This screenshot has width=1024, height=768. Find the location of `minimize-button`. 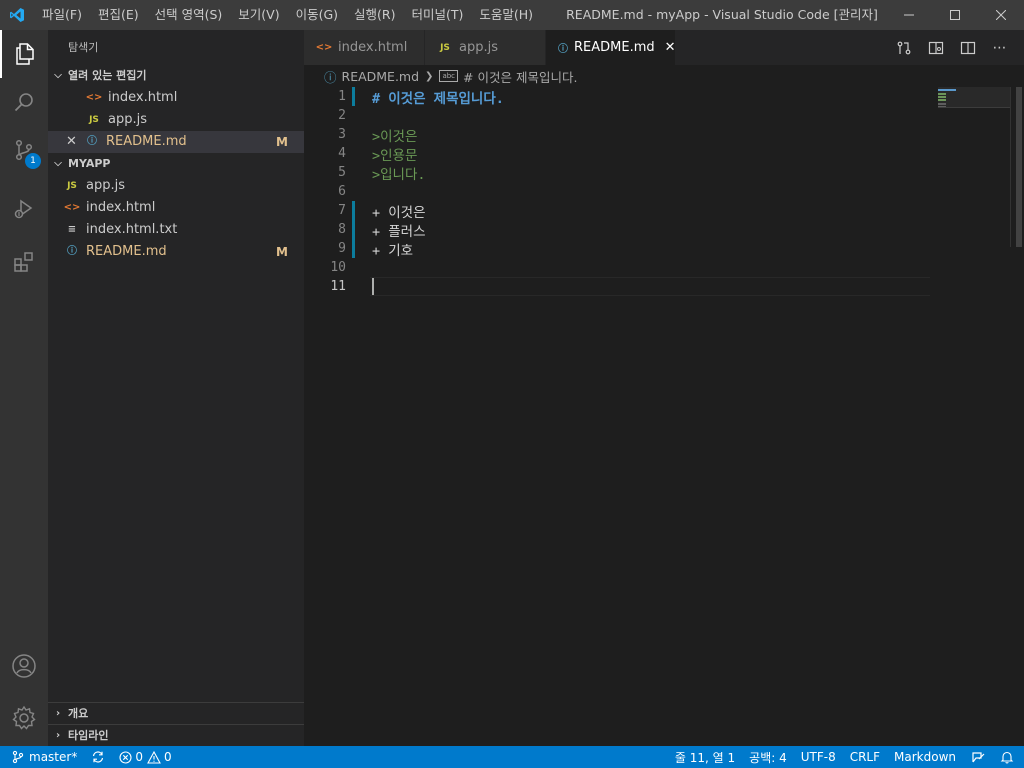

minimize-button is located at coordinates (909, 15).